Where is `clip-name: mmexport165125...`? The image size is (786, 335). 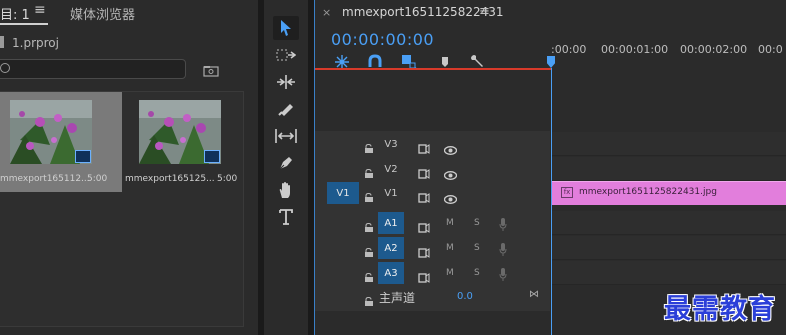
clip-name: mmexport165125... is located at coordinates (170, 179).